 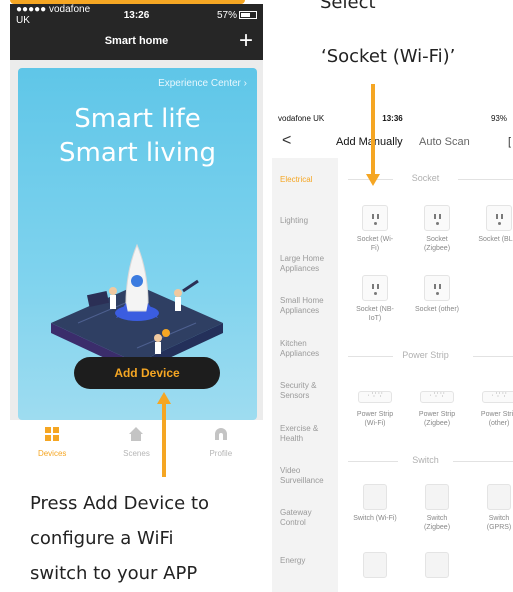 I want to click on section-power-strip-label: Power Strip, so click(x=425, y=355).